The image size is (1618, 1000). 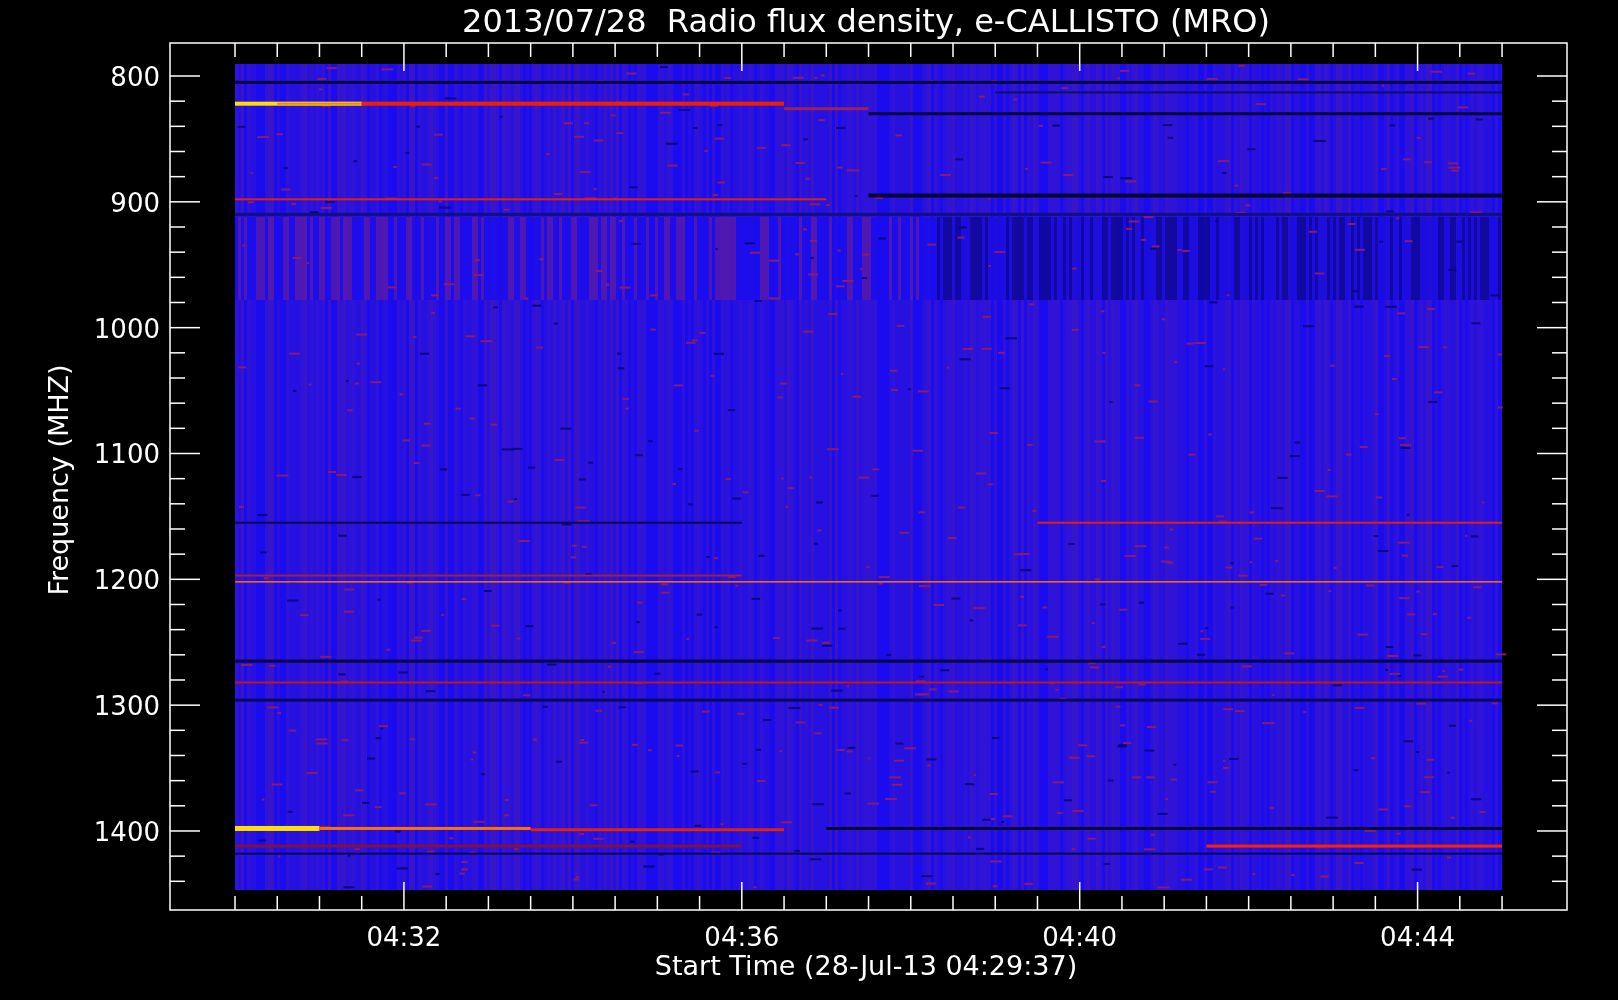 I want to click on tick-label: 1000, so click(x=126, y=328).